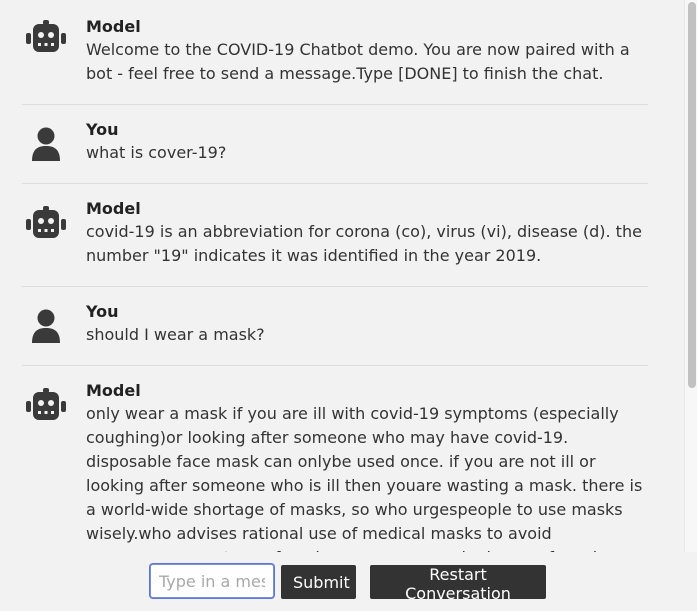 The height and width of the screenshot is (611, 697). Describe the element at coordinates (175, 334) in the screenshot. I see `message-text: should I wear a mask?` at that location.